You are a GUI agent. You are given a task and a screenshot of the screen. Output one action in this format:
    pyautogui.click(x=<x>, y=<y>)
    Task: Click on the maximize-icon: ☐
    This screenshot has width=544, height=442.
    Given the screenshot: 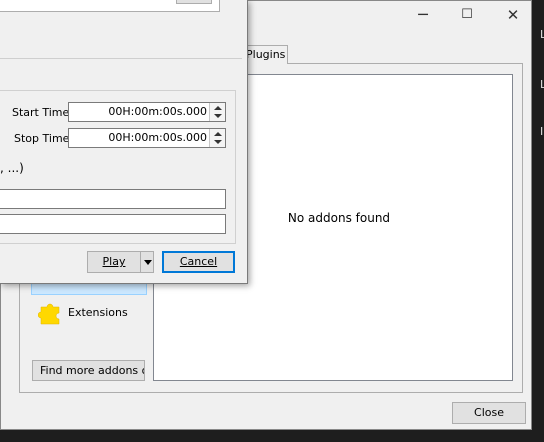 What is the action you would take?
    pyautogui.click(x=467, y=15)
    